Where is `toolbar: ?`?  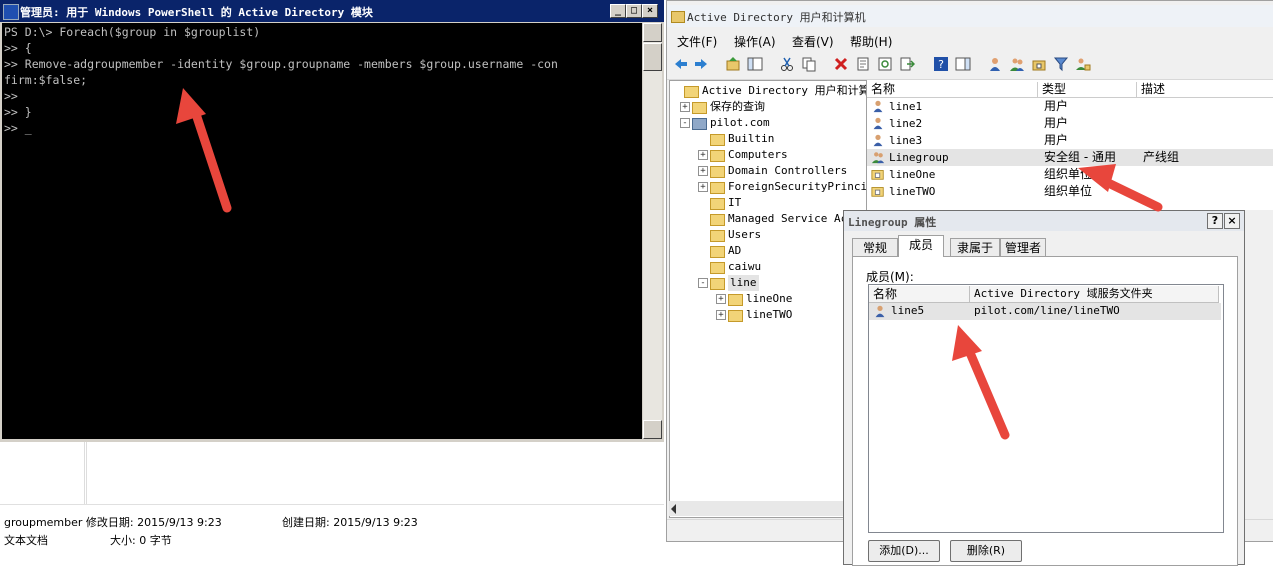 toolbar: ? is located at coordinates (970, 65).